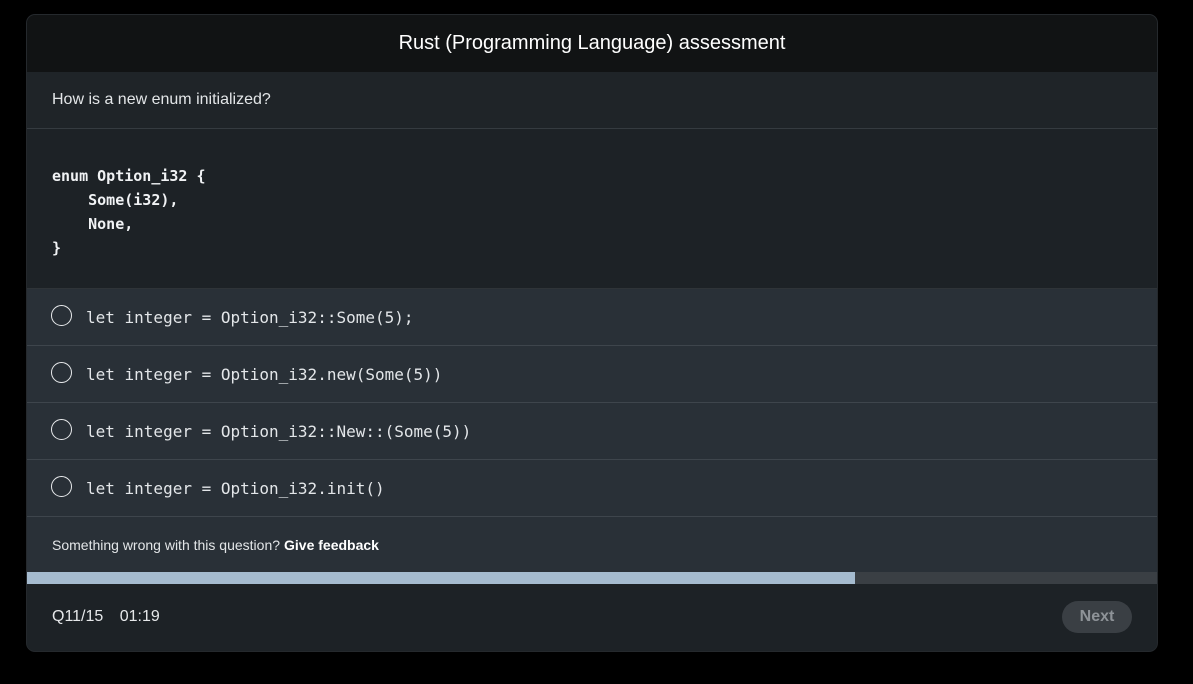 This screenshot has height=684, width=1193. I want to click on question-text: How is a new enum initialized?, so click(161, 99).